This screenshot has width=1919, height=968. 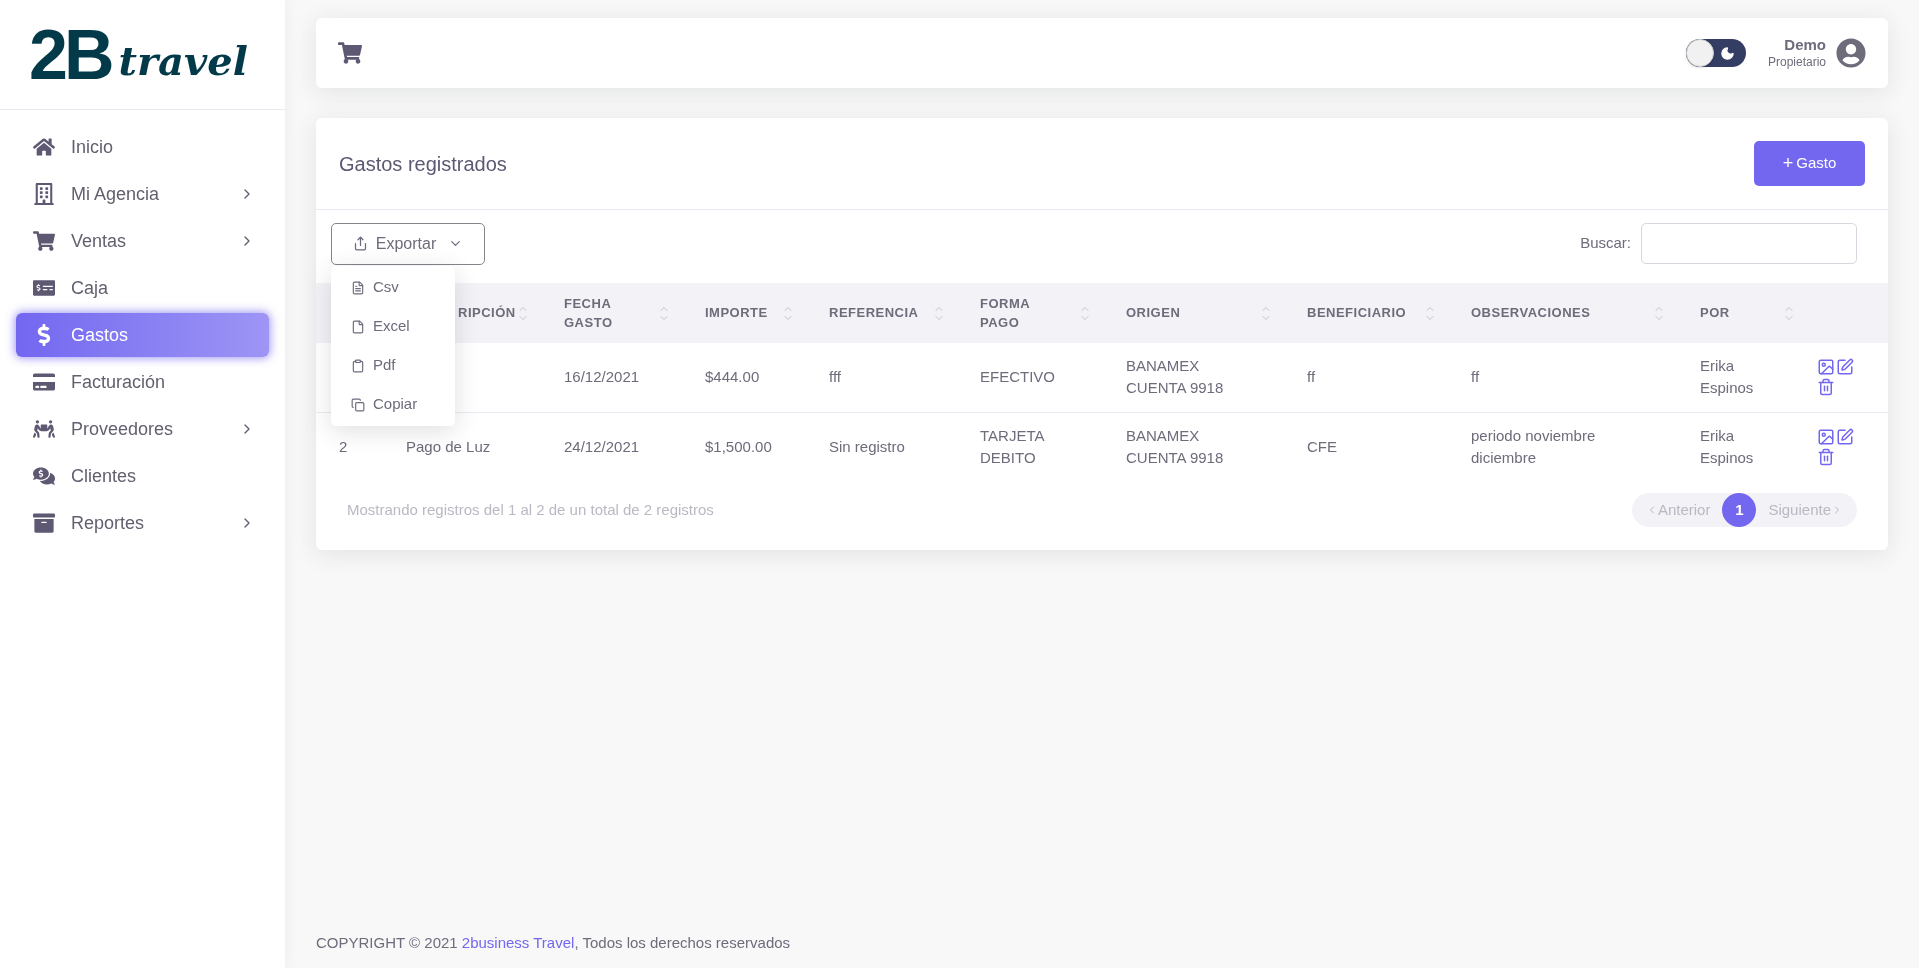 I want to click on avatar-icon, so click(x=1851, y=53).